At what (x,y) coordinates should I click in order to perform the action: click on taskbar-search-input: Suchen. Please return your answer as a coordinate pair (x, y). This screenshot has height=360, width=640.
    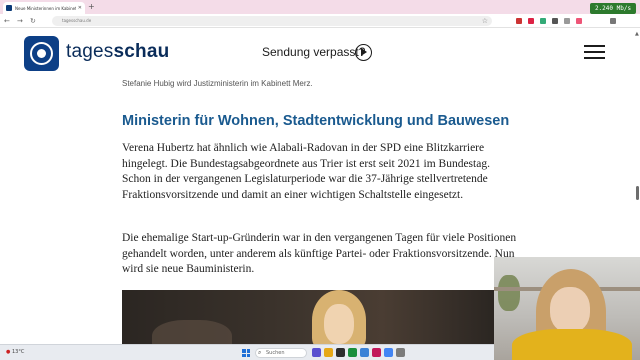
    Looking at the image, I should click on (281, 353).